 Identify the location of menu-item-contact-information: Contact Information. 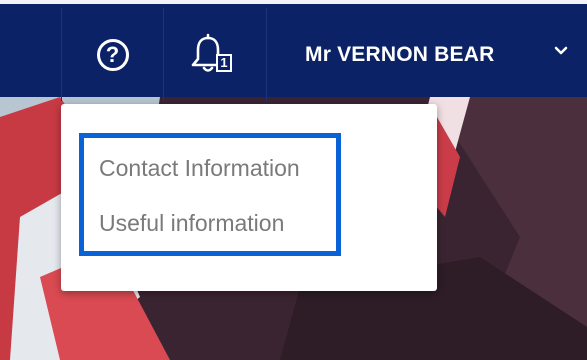
(199, 168).